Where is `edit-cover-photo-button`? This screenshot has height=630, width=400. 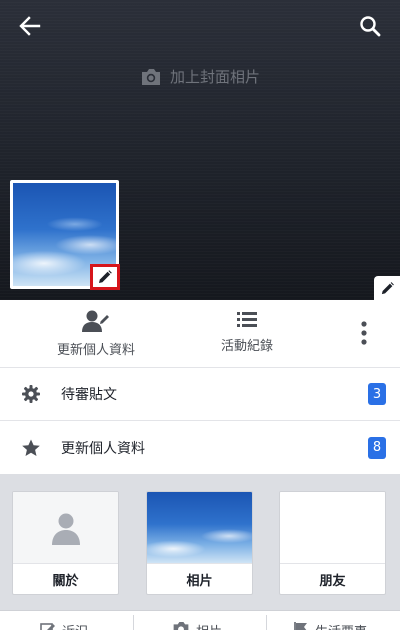 edit-cover-photo-button is located at coordinates (387, 288).